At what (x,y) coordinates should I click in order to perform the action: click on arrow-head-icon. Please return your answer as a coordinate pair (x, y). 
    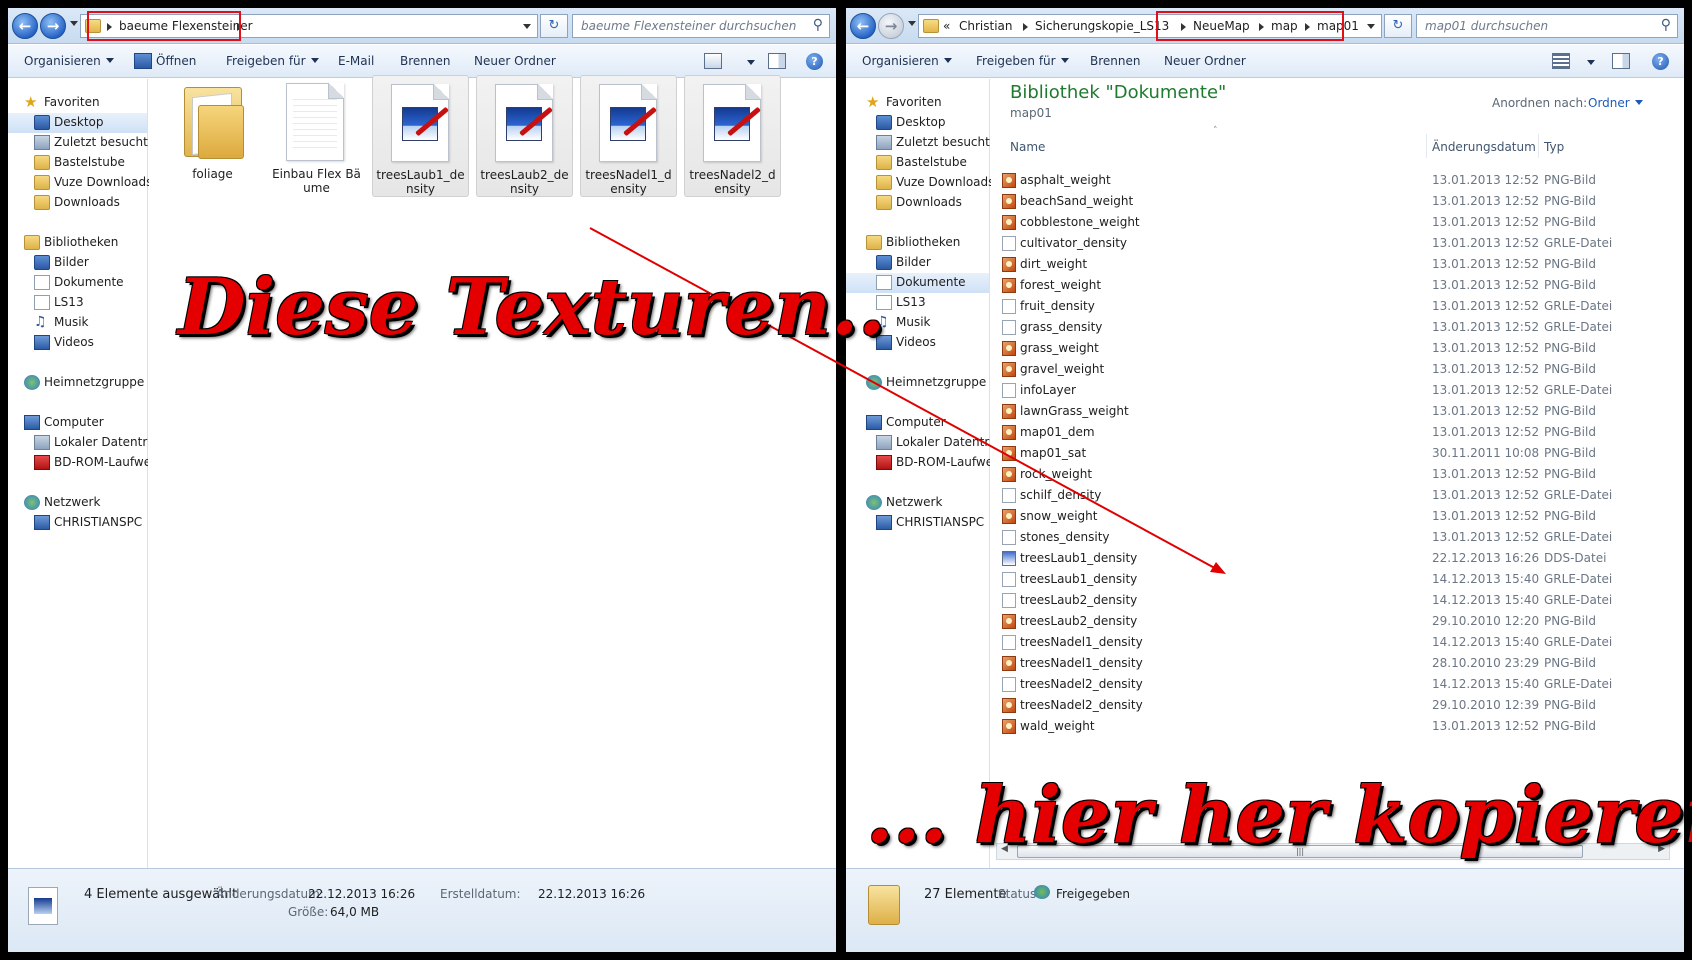
    Looking at the image, I should click on (1218, 568).